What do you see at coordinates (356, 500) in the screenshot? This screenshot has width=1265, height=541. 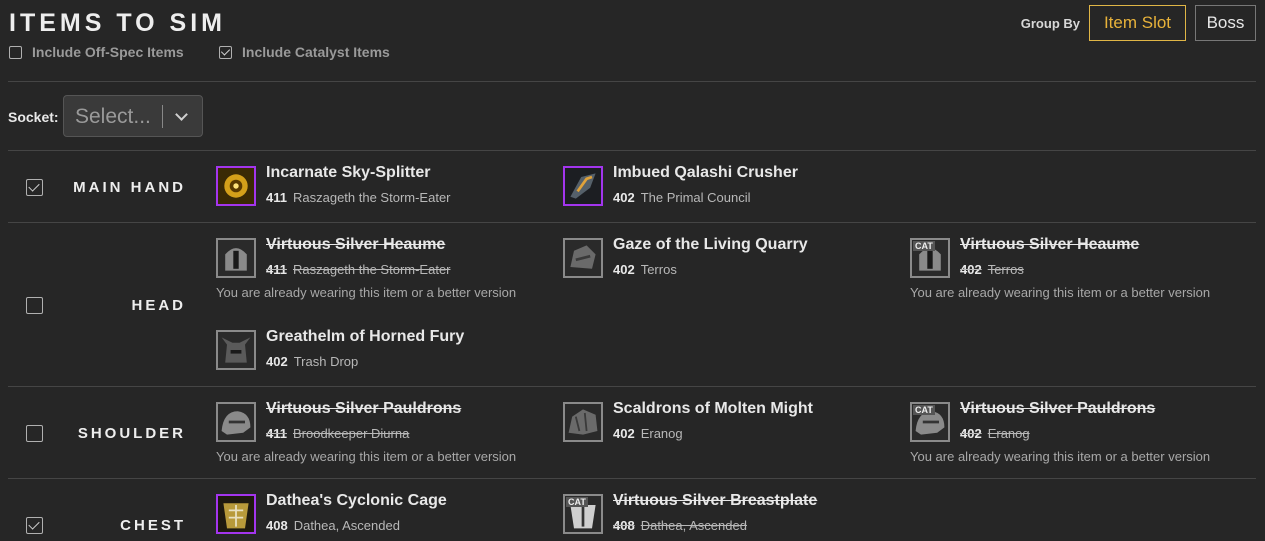 I see `item-name: Dathea's Cyclonic Cage` at bounding box center [356, 500].